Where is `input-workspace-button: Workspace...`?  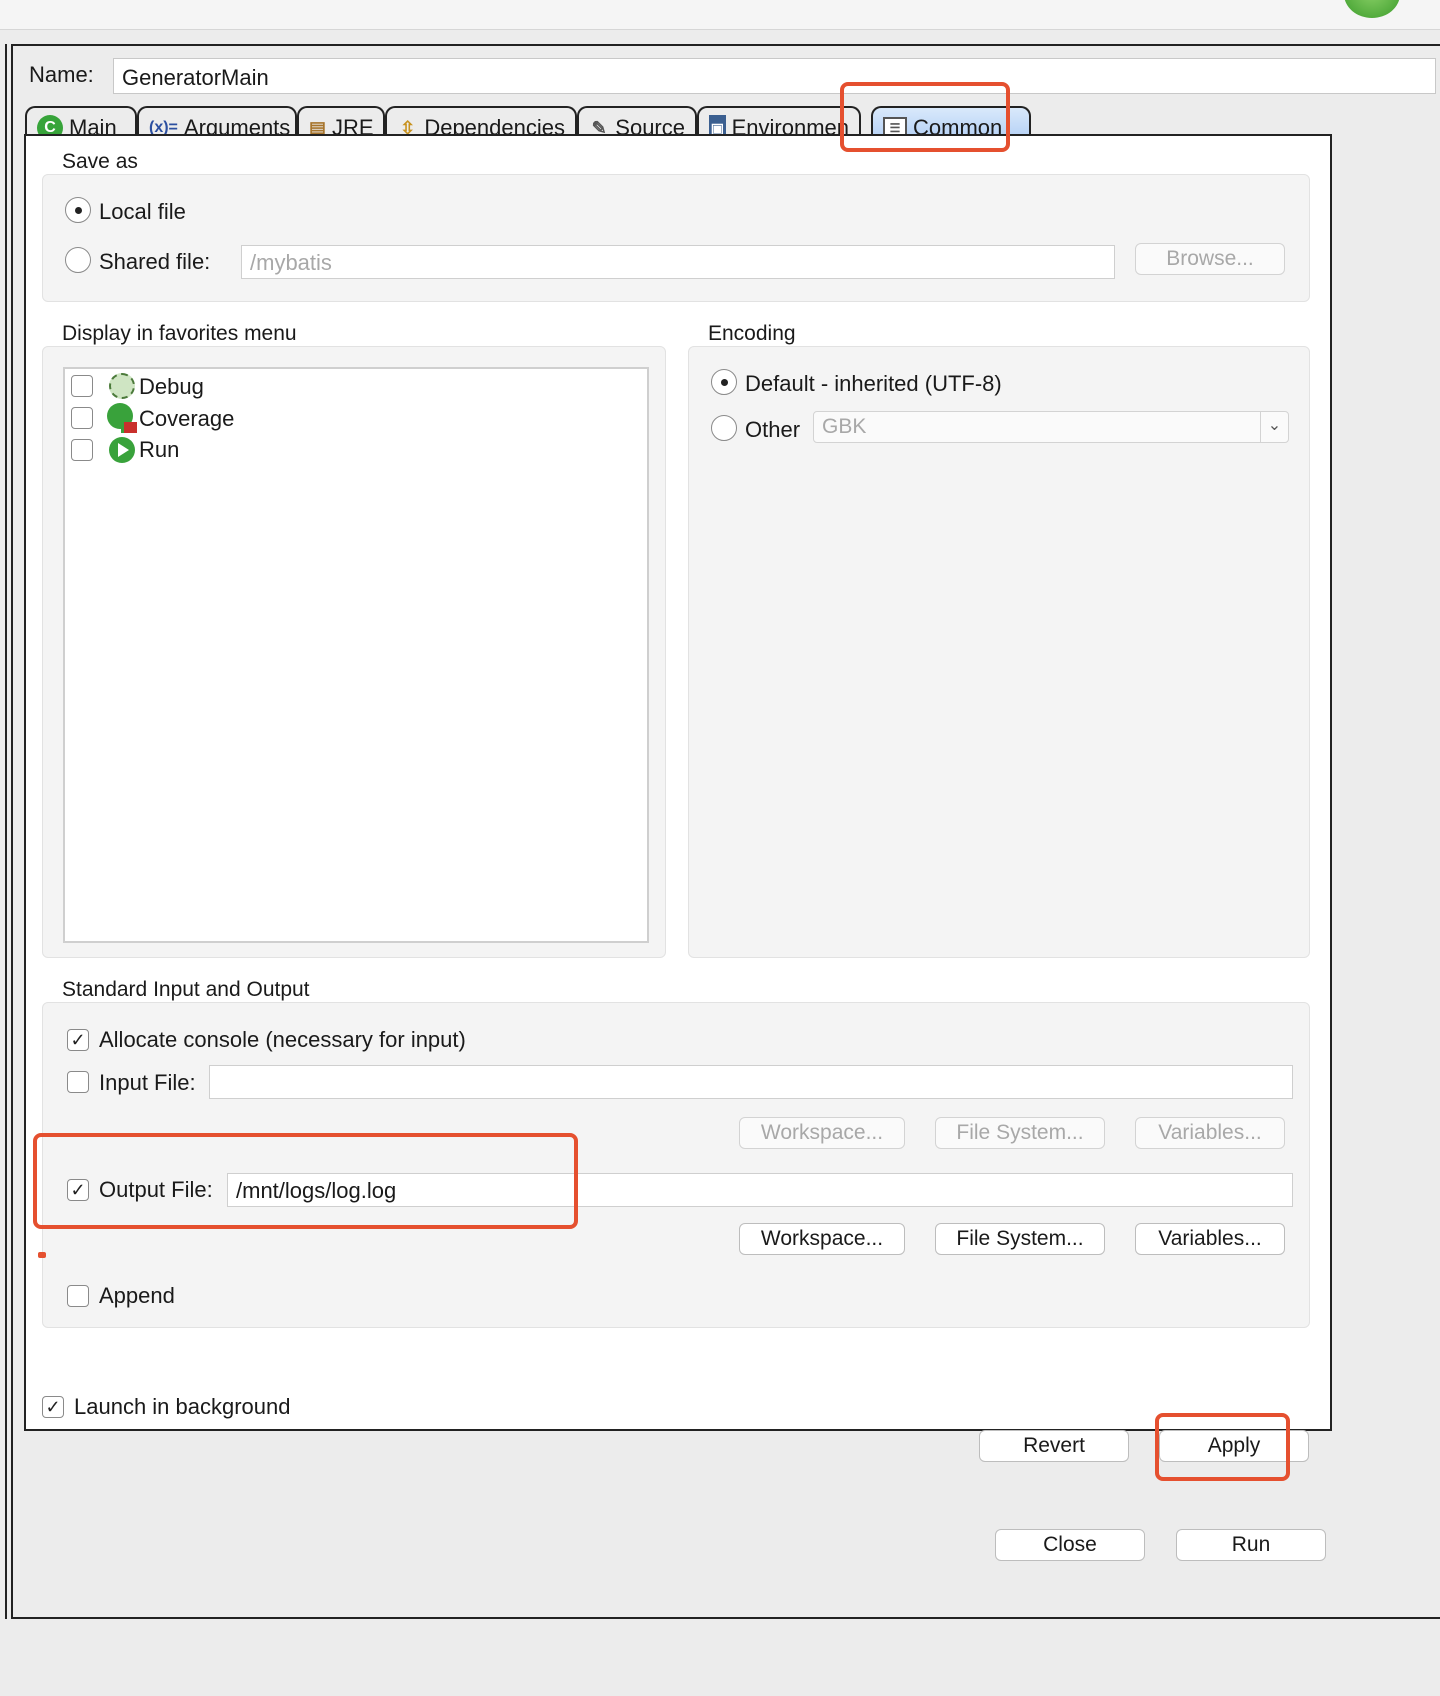 input-workspace-button: Workspace... is located at coordinates (822, 1133).